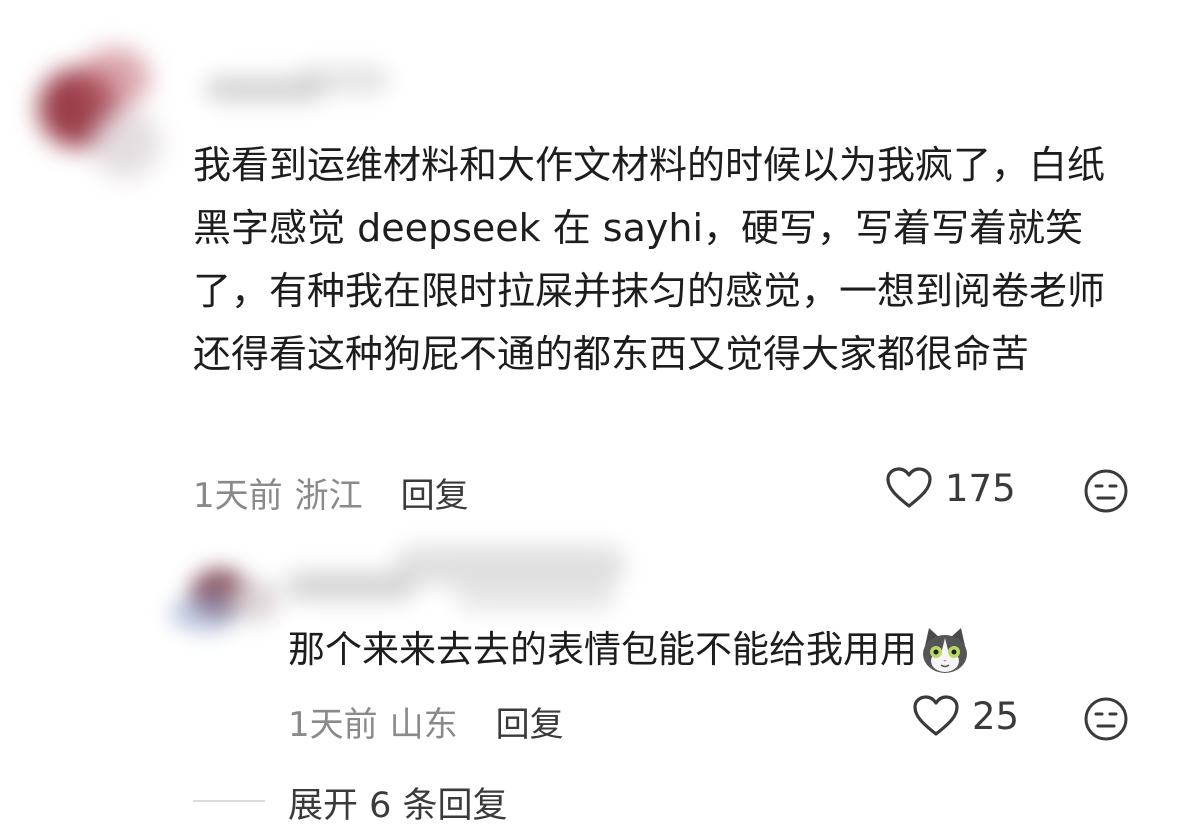 This screenshot has width=1179, height=828. I want to click on avatar, so click(100, 113).